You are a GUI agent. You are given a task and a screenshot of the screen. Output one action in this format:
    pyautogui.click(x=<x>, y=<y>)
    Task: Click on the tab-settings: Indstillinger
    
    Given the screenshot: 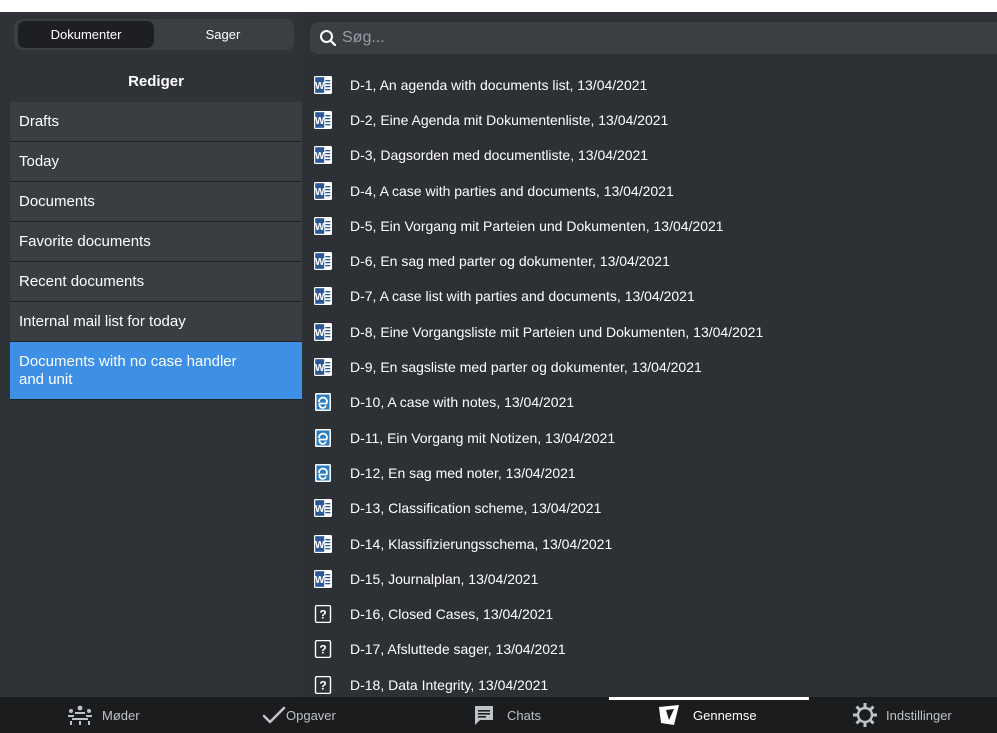 What is the action you would take?
    pyautogui.click(x=902, y=715)
    